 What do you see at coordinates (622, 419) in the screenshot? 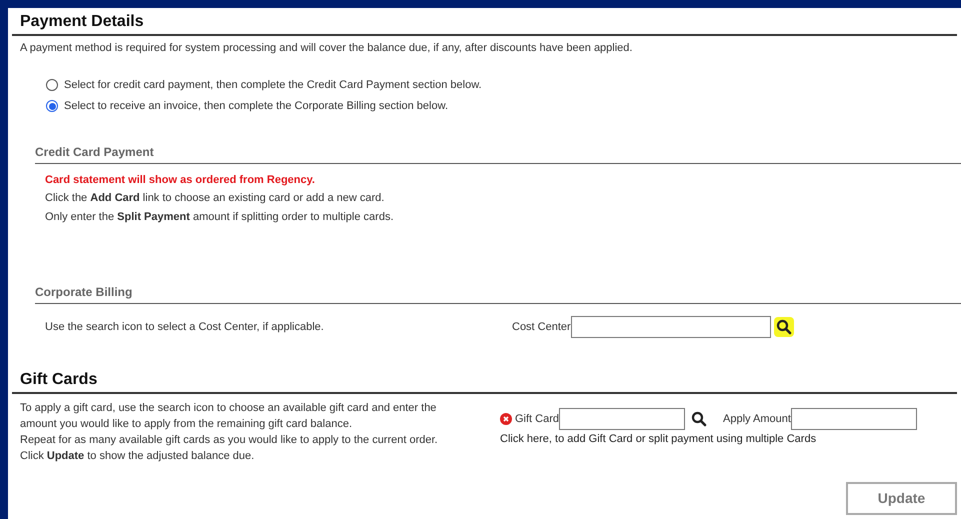
I see `gift-card-field` at bounding box center [622, 419].